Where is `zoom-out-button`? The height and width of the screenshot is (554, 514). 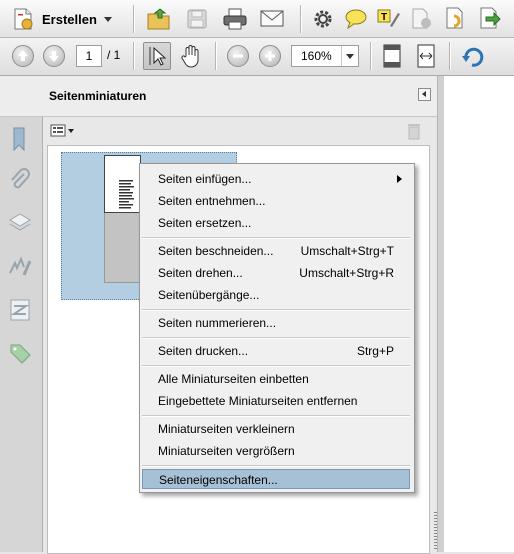
zoom-out-button is located at coordinates (238, 56).